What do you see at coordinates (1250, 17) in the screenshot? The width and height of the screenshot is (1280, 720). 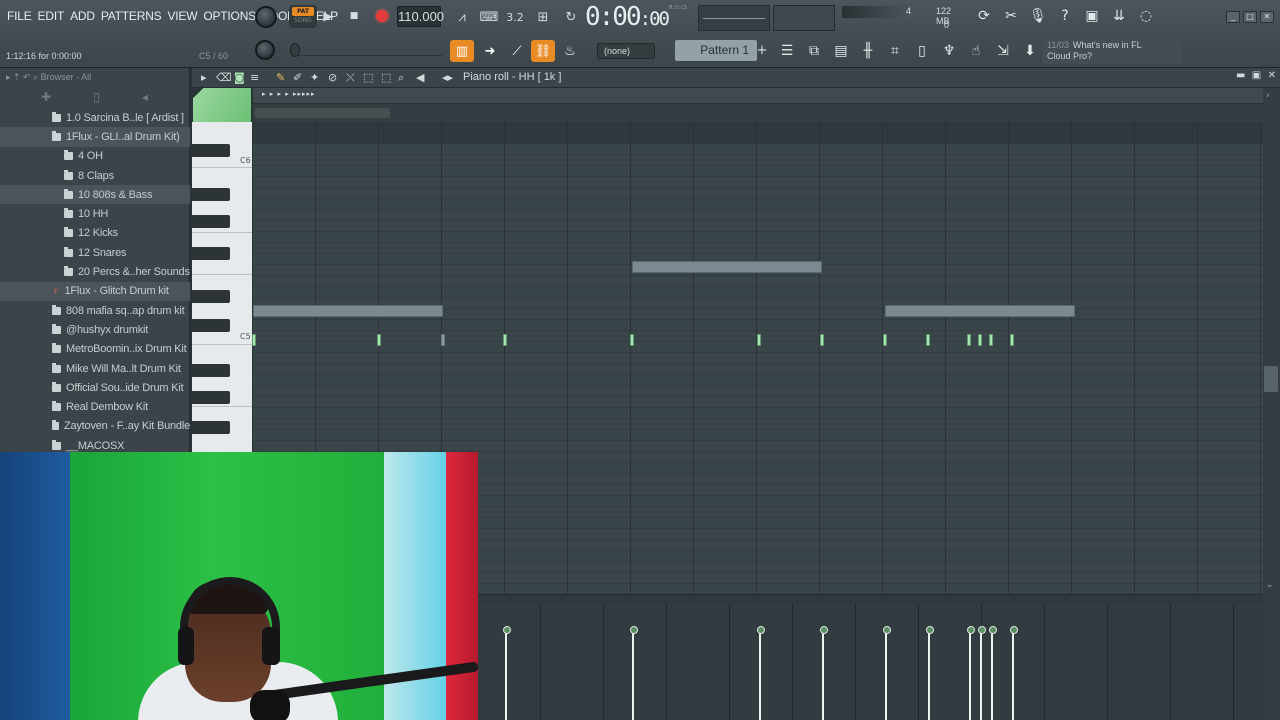 I see `maximize-button: □` at bounding box center [1250, 17].